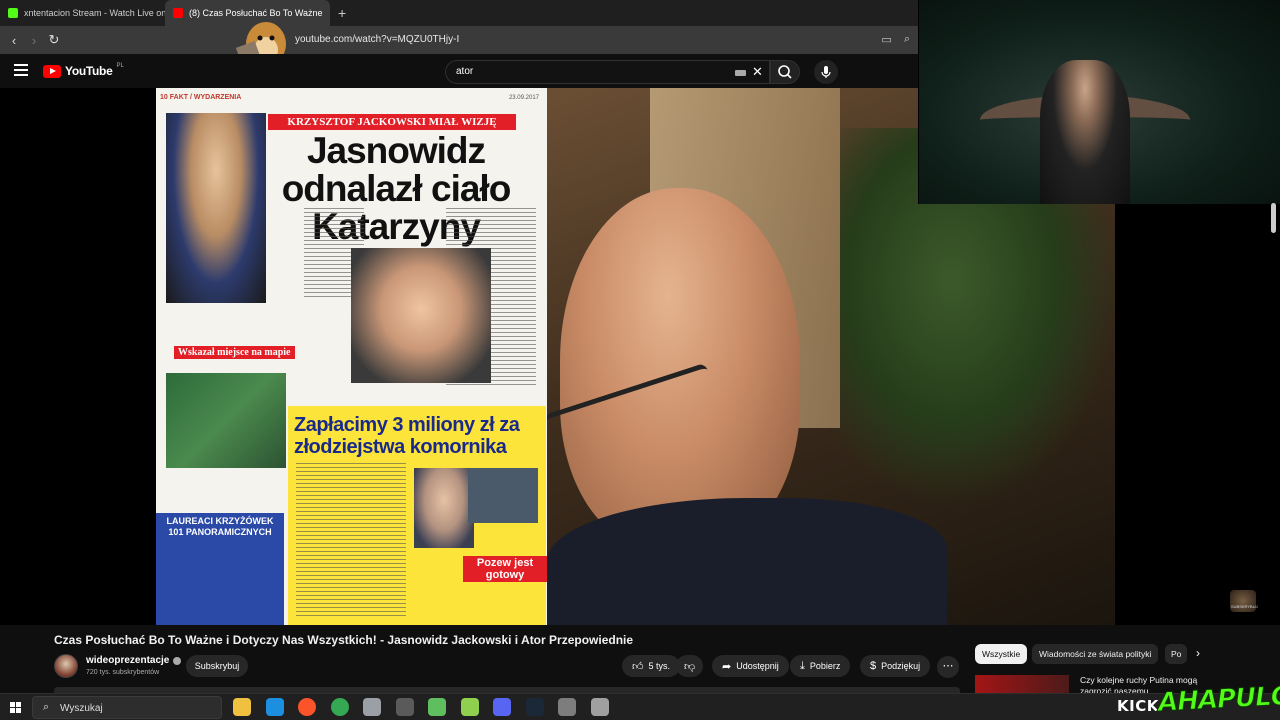 Image resolution: width=1280 pixels, height=720 pixels. What do you see at coordinates (21, 70) in the screenshot?
I see `menu-icon` at bounding box center [21, 70].